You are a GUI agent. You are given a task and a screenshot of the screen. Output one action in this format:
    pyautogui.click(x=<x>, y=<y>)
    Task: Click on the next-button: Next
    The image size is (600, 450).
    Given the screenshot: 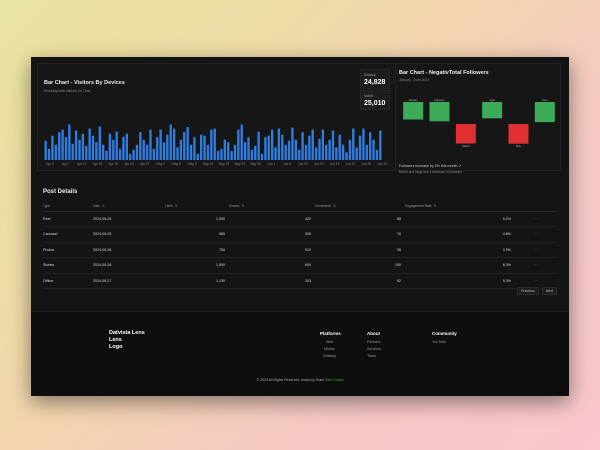 What is the action you would take?
    pyautogui.click(x=549, y=291)
    